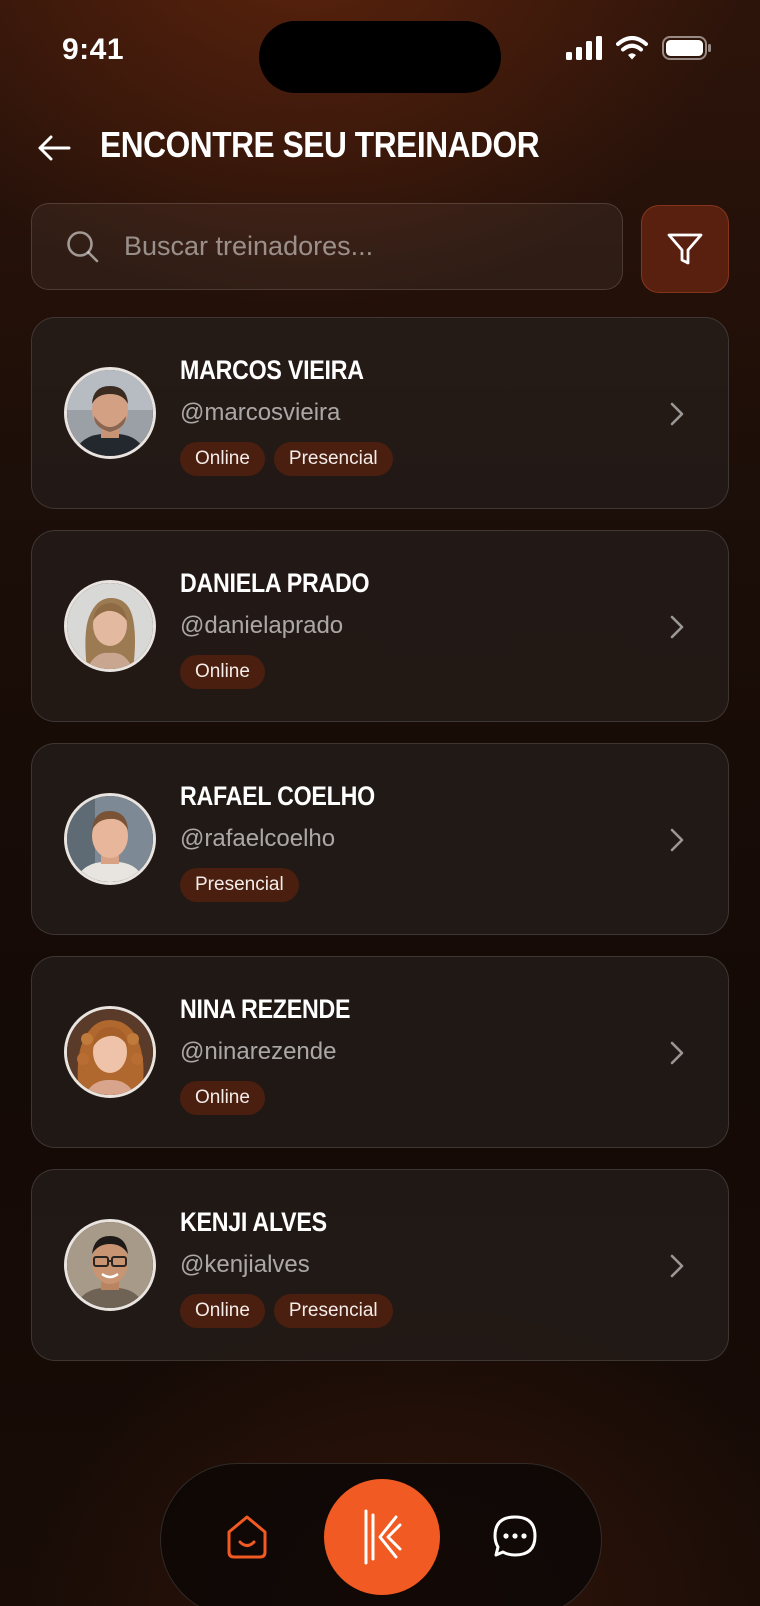 The width and height of the screenshot is (760, 1606). I want to click on trainer-handle: @danielaprado, so click(262, 625).